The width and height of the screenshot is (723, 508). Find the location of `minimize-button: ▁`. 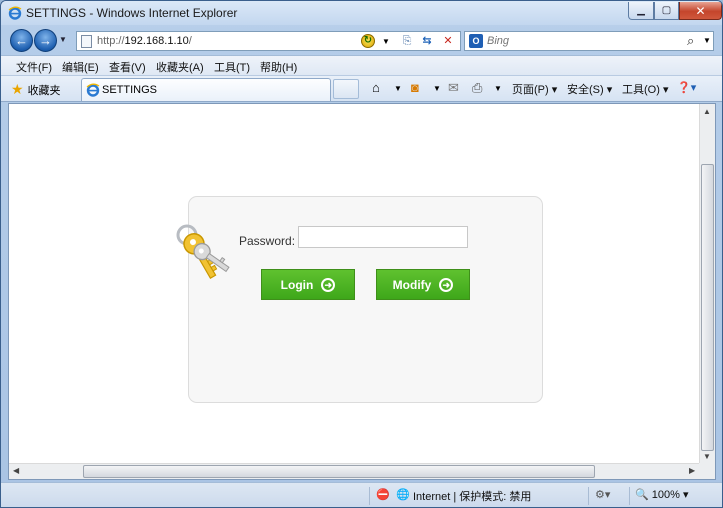

minimize-button: ▁ is located at coordinates (641, 11).